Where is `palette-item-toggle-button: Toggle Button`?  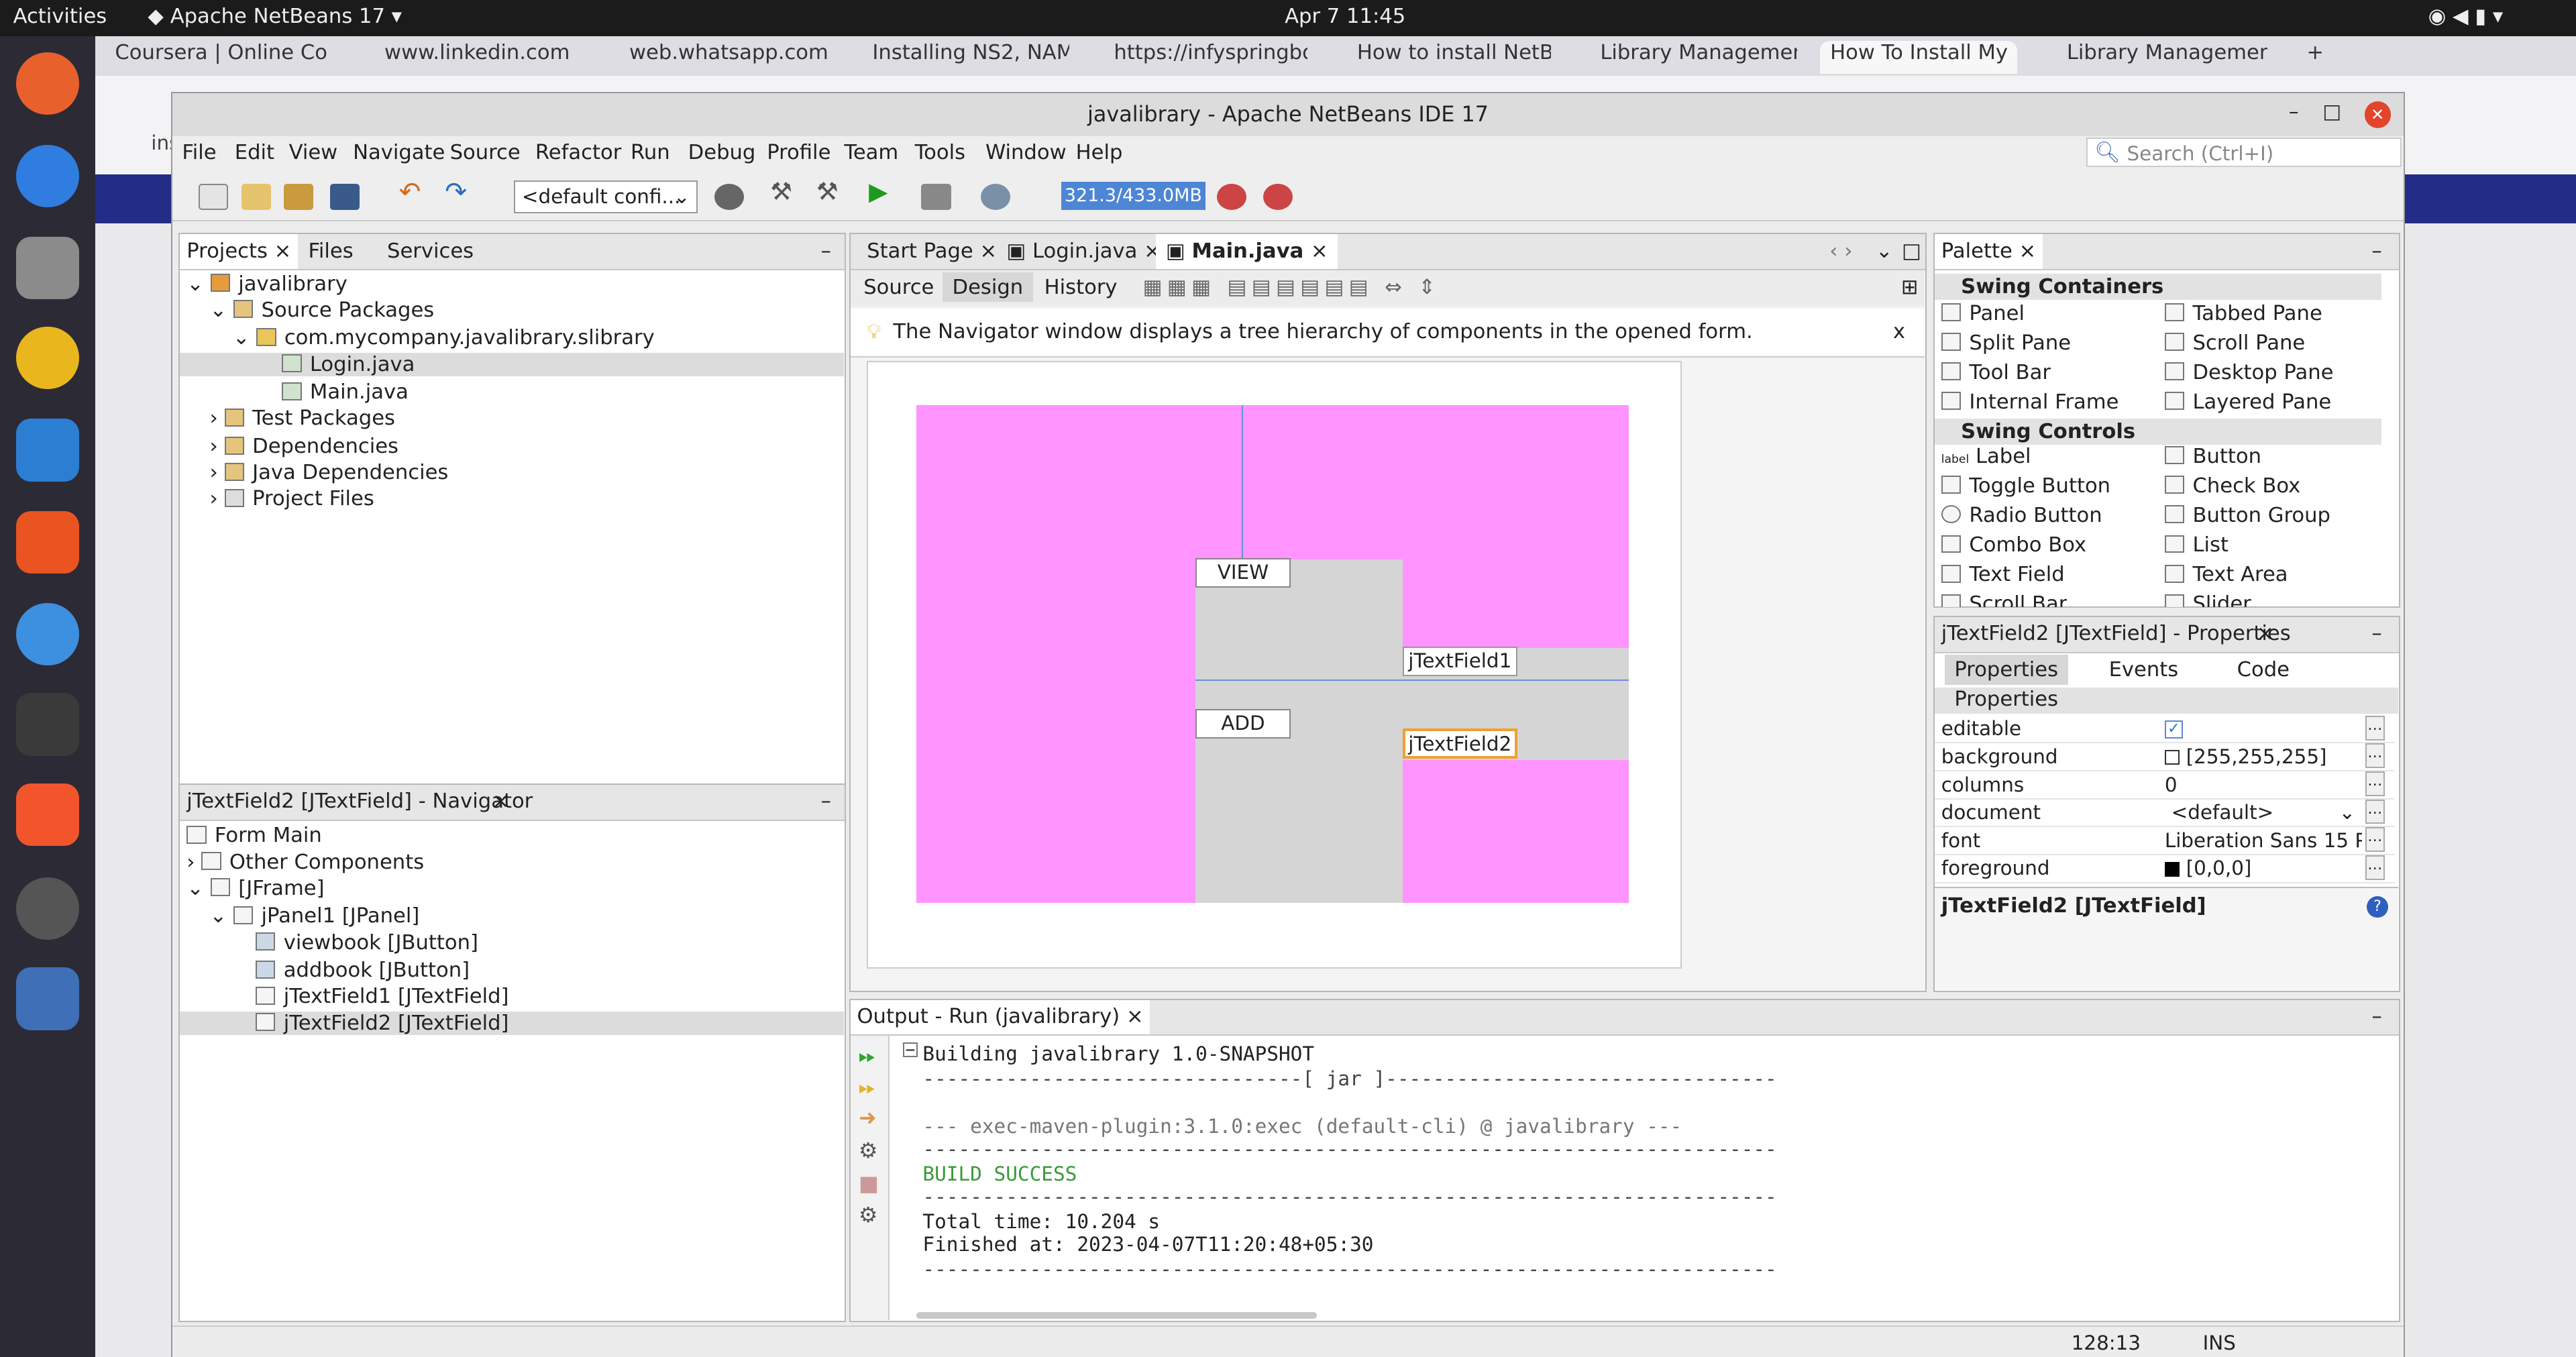
palette-item-toggle-button: Toggle Button is located at coordinates (2025, 486).